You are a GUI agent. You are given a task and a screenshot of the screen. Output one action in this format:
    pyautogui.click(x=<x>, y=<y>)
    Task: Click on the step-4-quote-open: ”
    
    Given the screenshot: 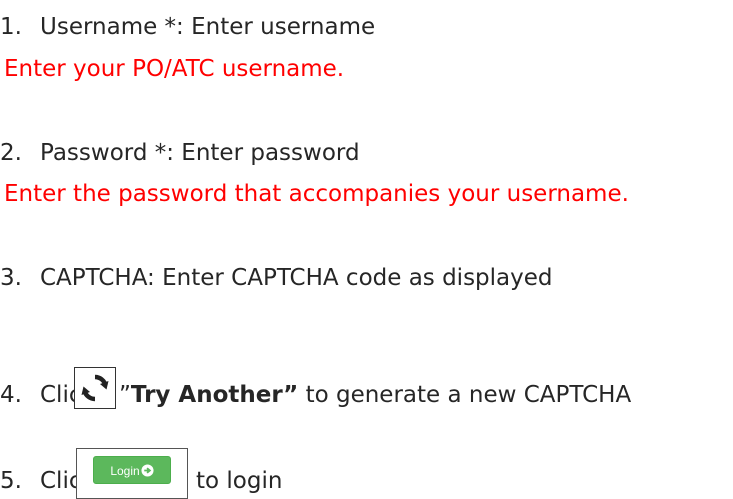 What is the action you would take?
    pyautogui.click(x=125, y=395)
    